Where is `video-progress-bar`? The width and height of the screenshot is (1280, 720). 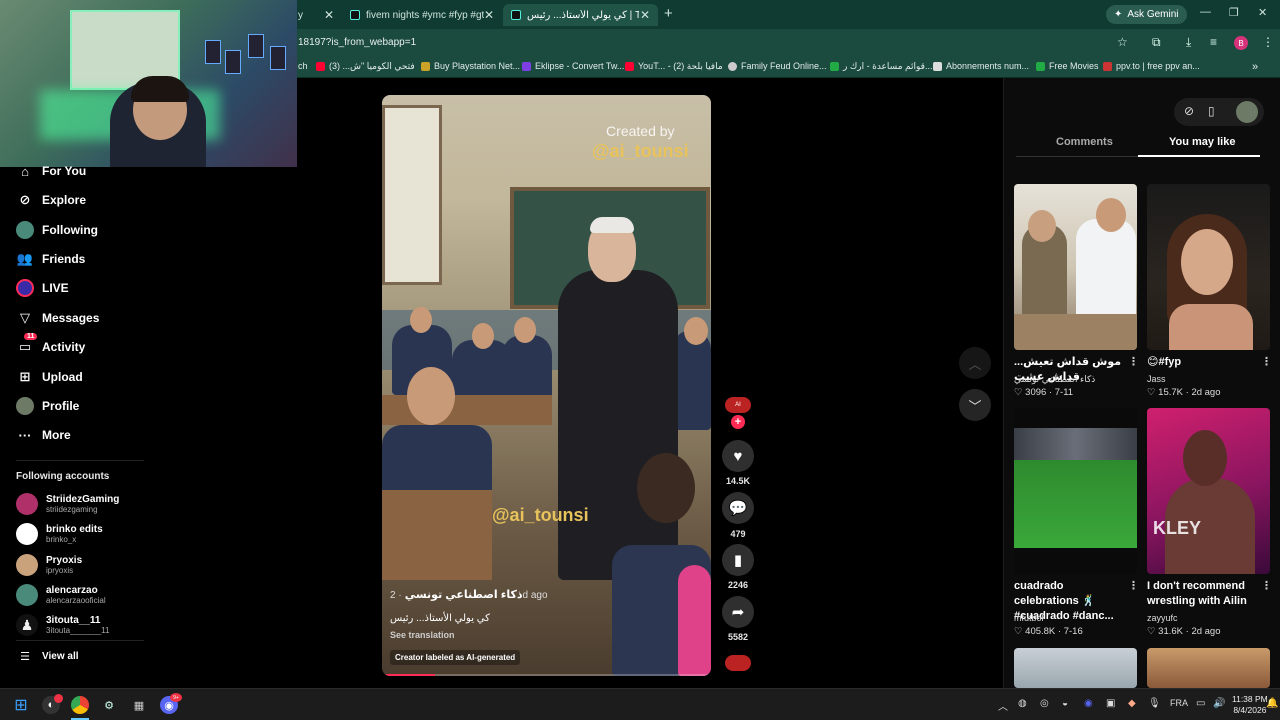
video-progress-bar is located at coordinates (546, 675).